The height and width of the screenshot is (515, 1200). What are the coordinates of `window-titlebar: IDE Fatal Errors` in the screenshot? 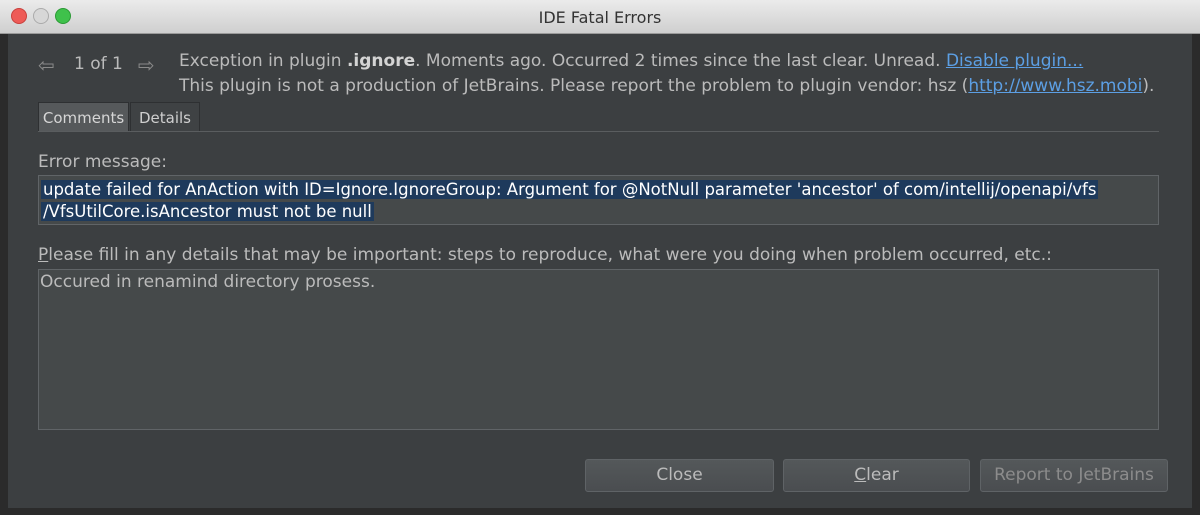 It's located at (600, 17).